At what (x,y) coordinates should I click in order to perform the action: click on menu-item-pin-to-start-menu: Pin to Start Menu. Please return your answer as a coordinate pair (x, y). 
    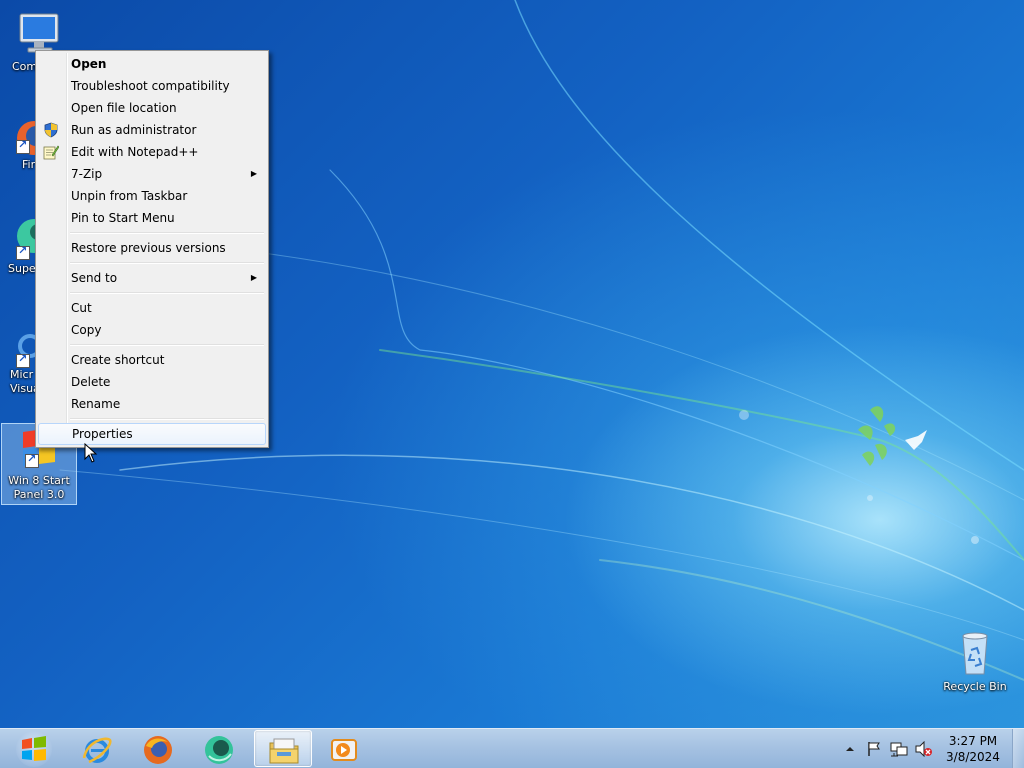
    Looking at the image, I should click on (152, 218).